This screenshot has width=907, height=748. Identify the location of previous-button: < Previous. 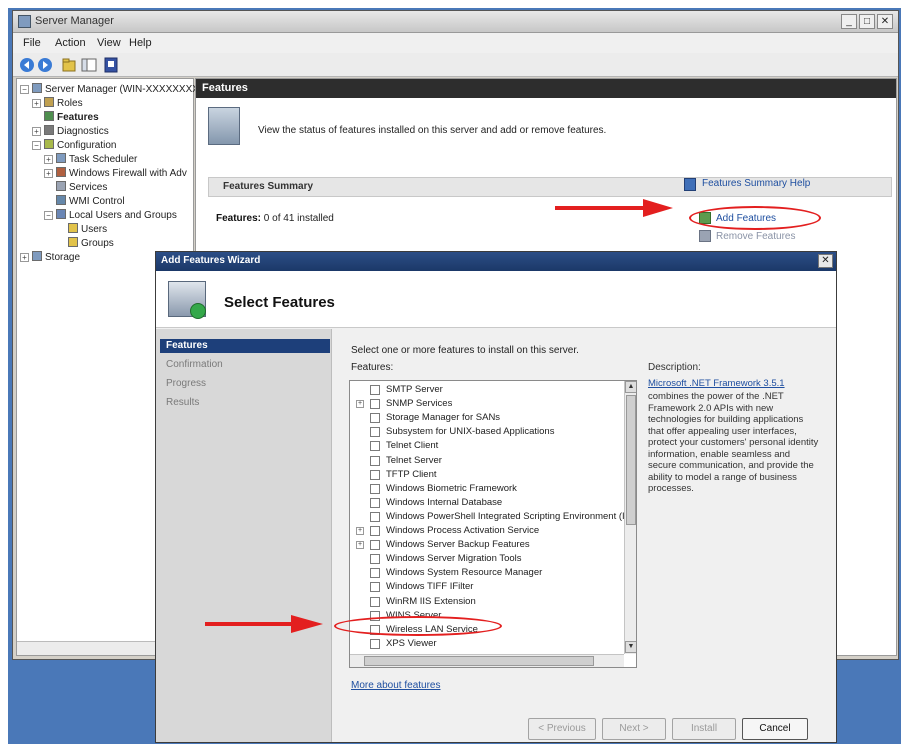
(562, 729).